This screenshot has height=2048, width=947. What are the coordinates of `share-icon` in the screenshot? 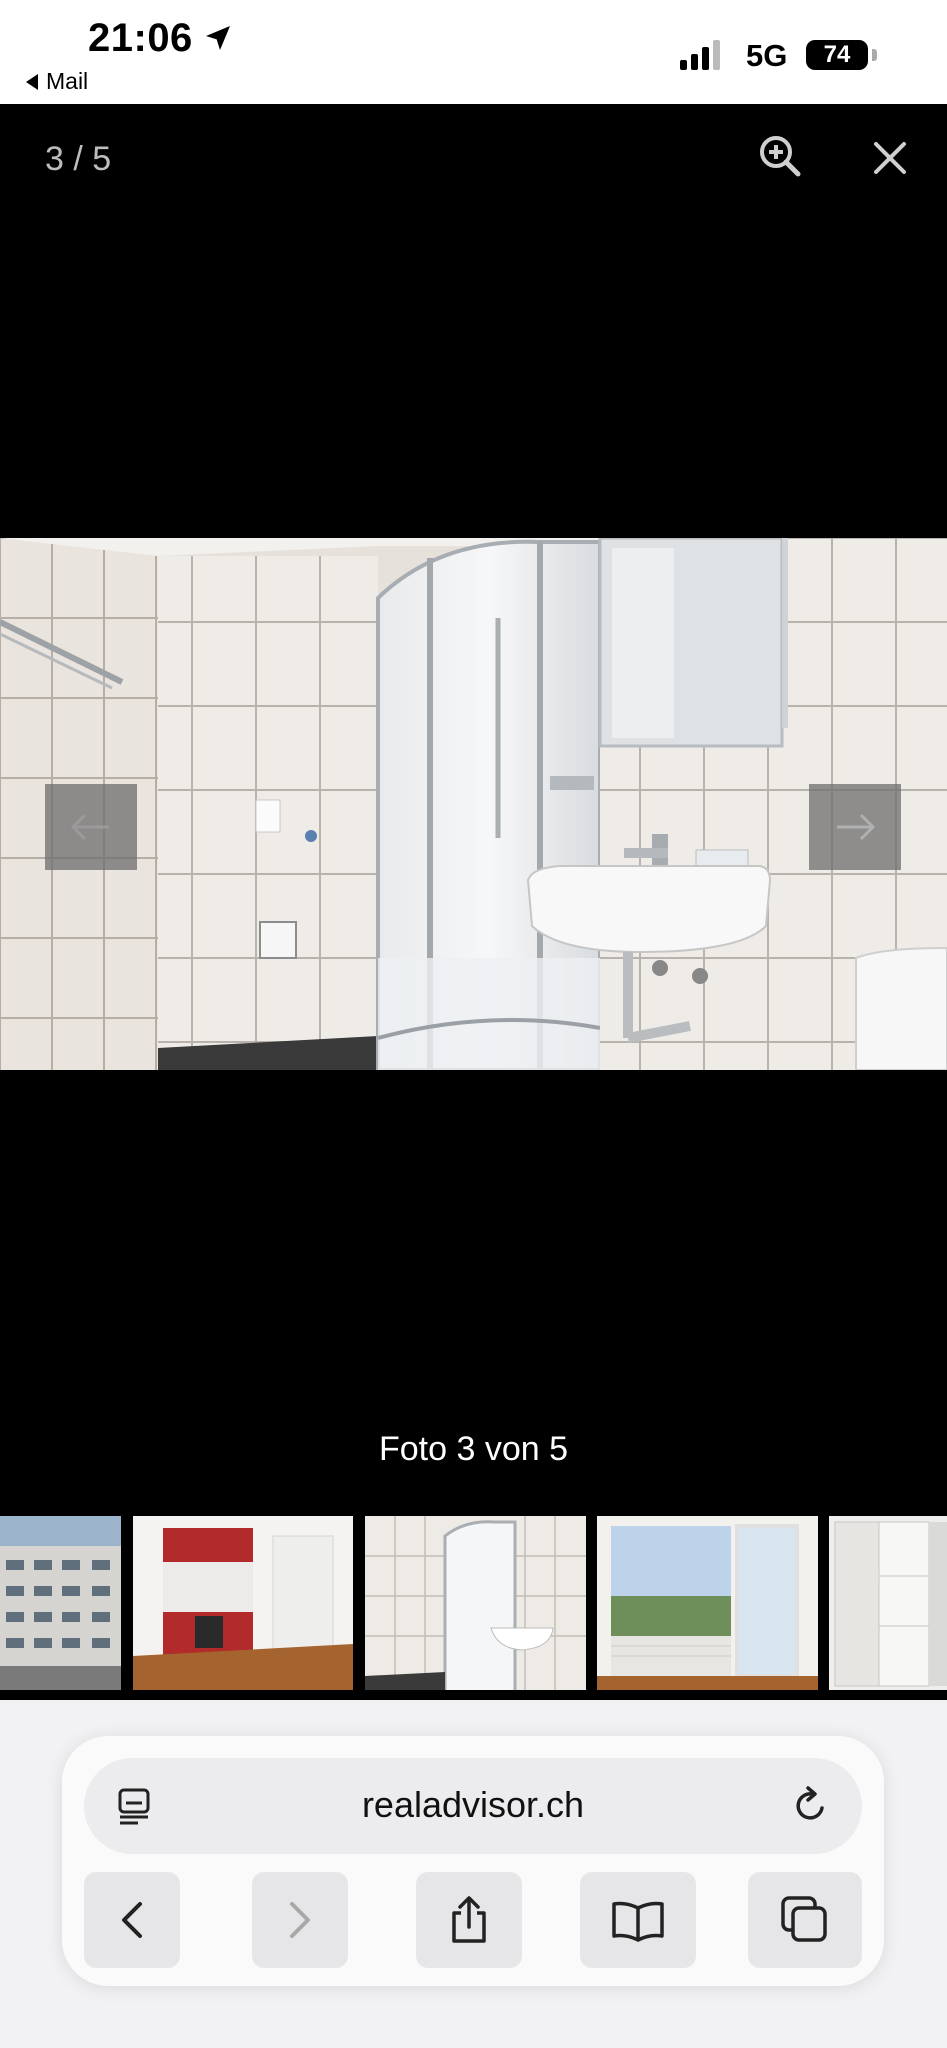 It's located at (469, 1919).